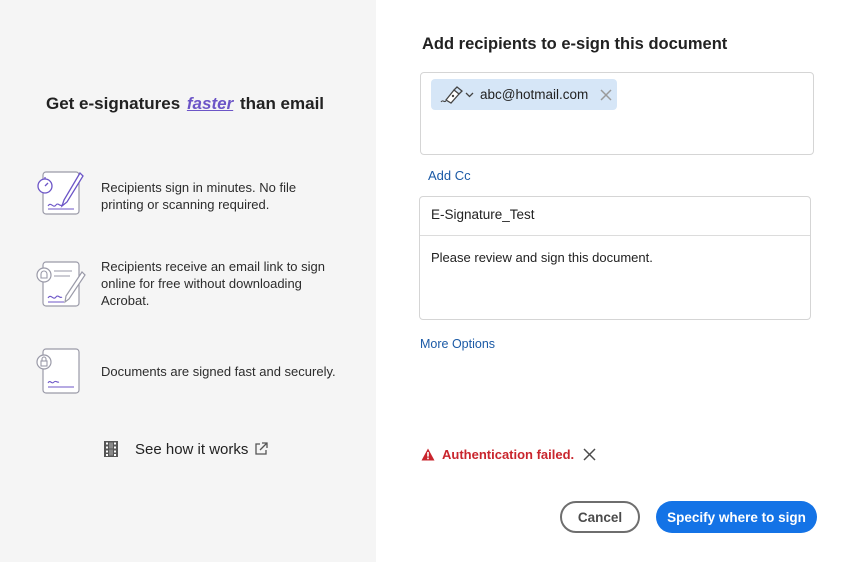 This screenshot has height=562, width=849. Describe the element at coordinates (60, 193) in the screenshot. I see `stopwatch-pen-document-icon` at that location.